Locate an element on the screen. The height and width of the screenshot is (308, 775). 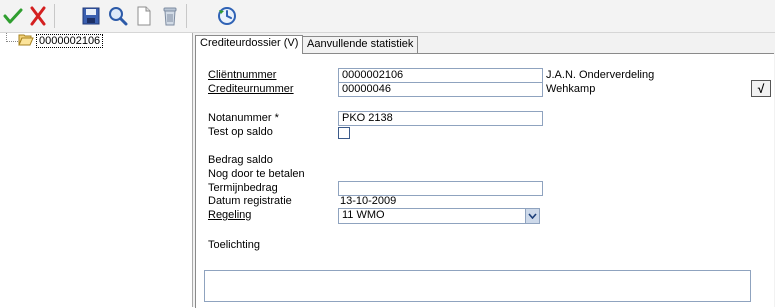
clientnummer-label: Cliëntnummer is located at coordinates (242, 75).